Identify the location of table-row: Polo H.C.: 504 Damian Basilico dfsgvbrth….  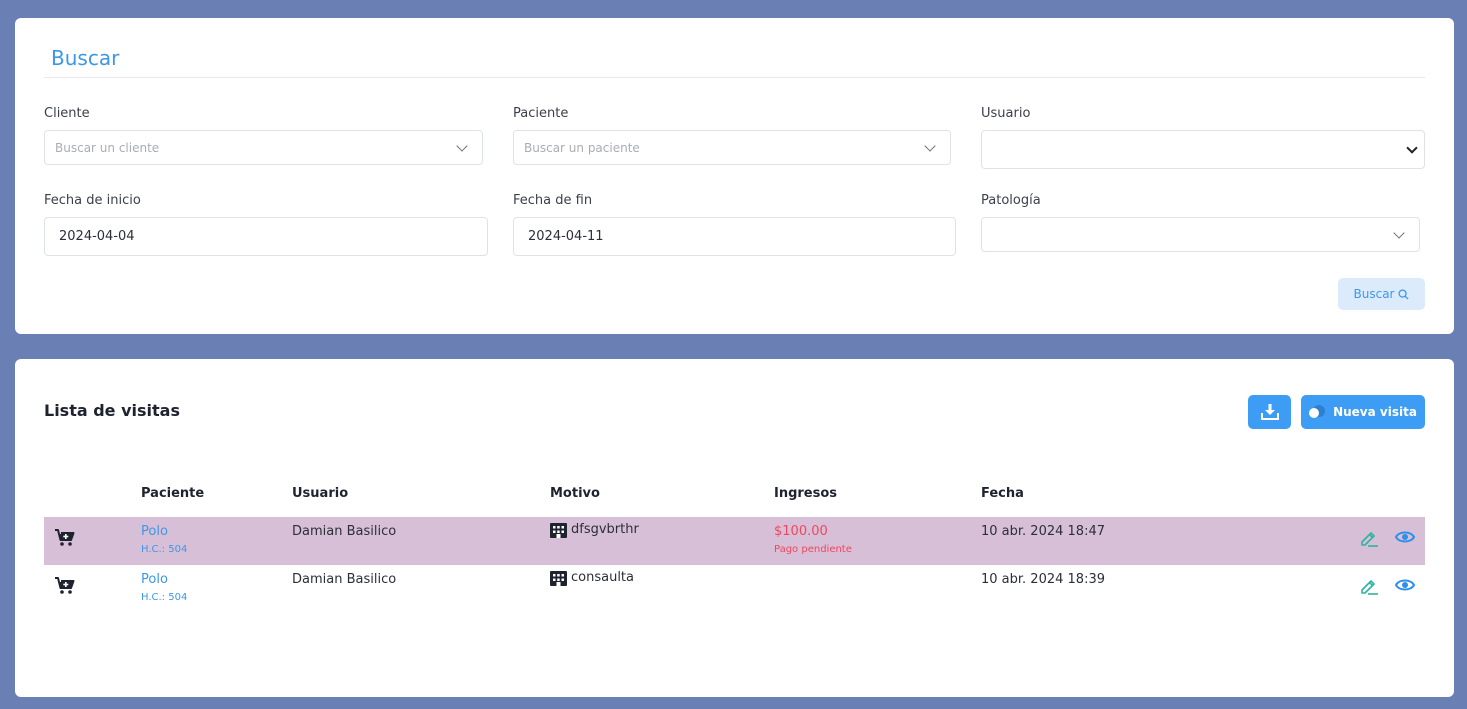
(734, 541).